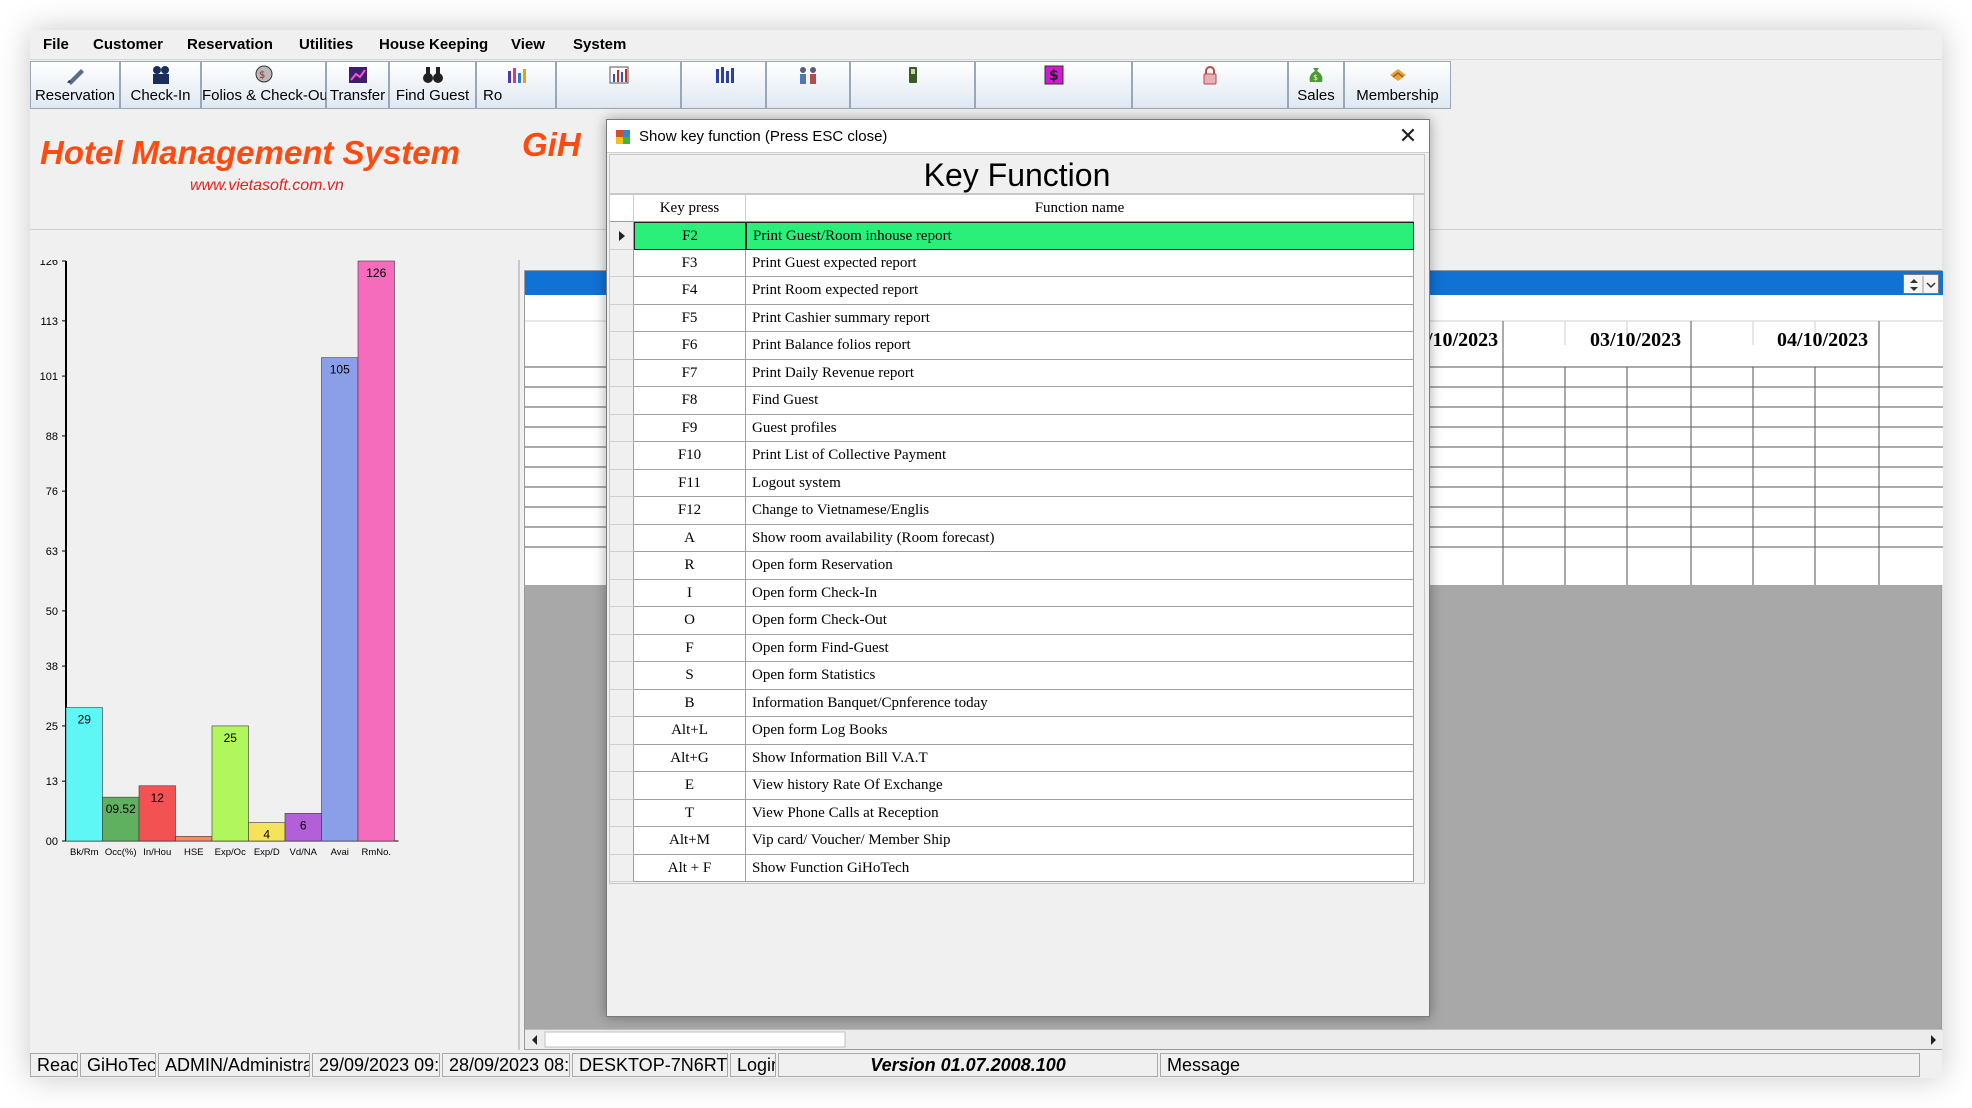 The height and width of the screenshot is (1108, 1972). I want to click on function-name-cell: Show room availability (Room forecast), so click(1080, 538).